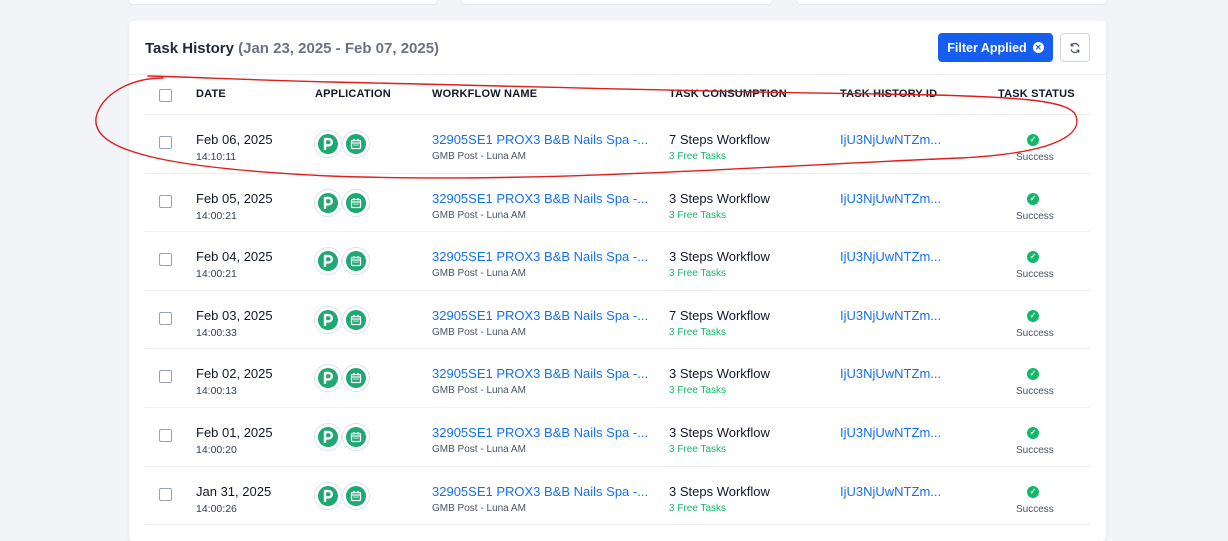  What do you see at coordinates (234, 374) in the screenshot?
I see `row-date: Feb 02, 2025` at bounding box center [234, 374].